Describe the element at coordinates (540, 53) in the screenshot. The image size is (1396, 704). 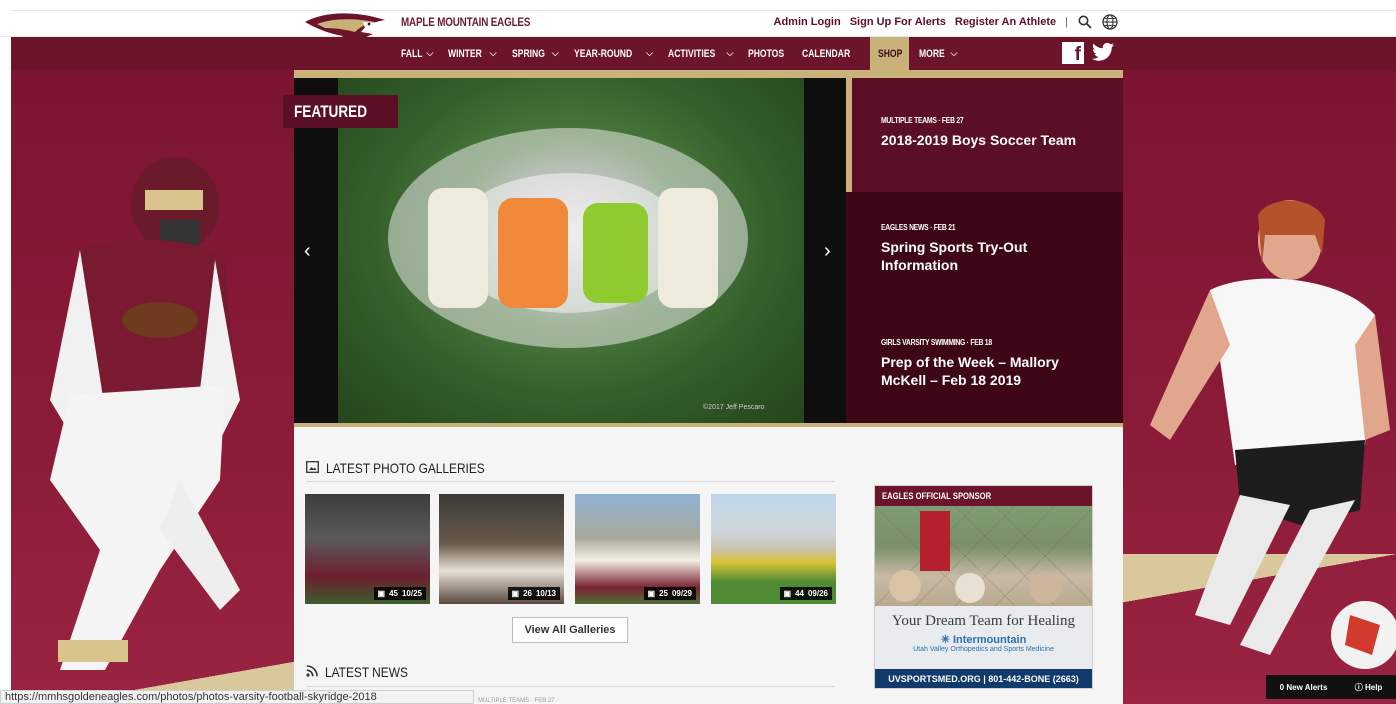
I see `nav-spring: SPRING ⌵` at that location.